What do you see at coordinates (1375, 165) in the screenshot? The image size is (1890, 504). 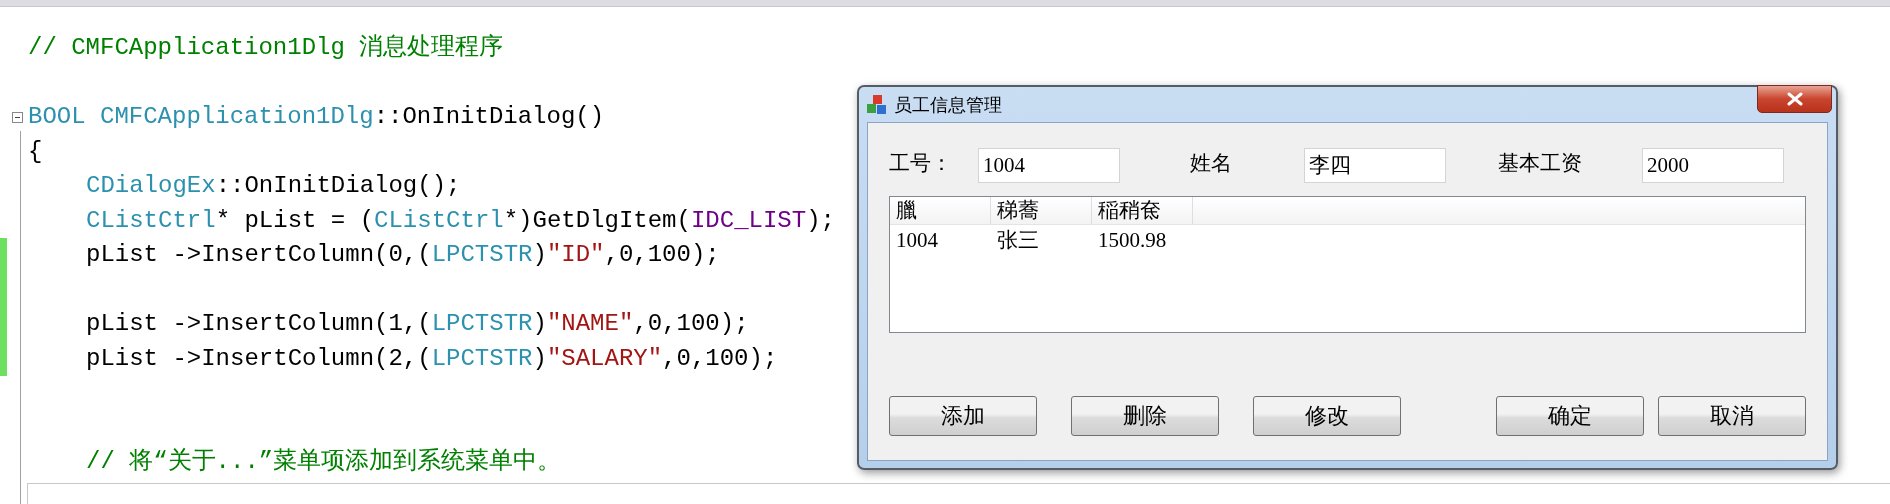 I see `input-field: 李四` at bounding box center [1375, 165].